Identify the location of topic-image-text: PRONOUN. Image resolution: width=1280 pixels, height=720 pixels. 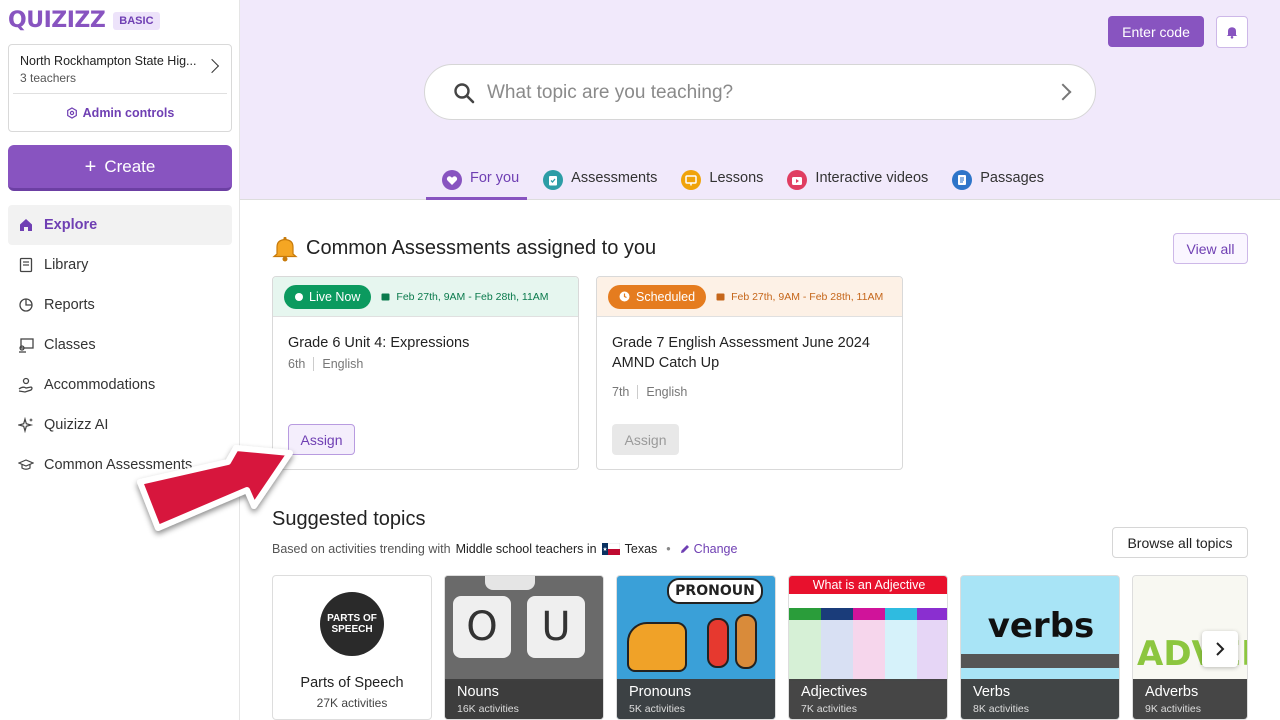
(715, 591).